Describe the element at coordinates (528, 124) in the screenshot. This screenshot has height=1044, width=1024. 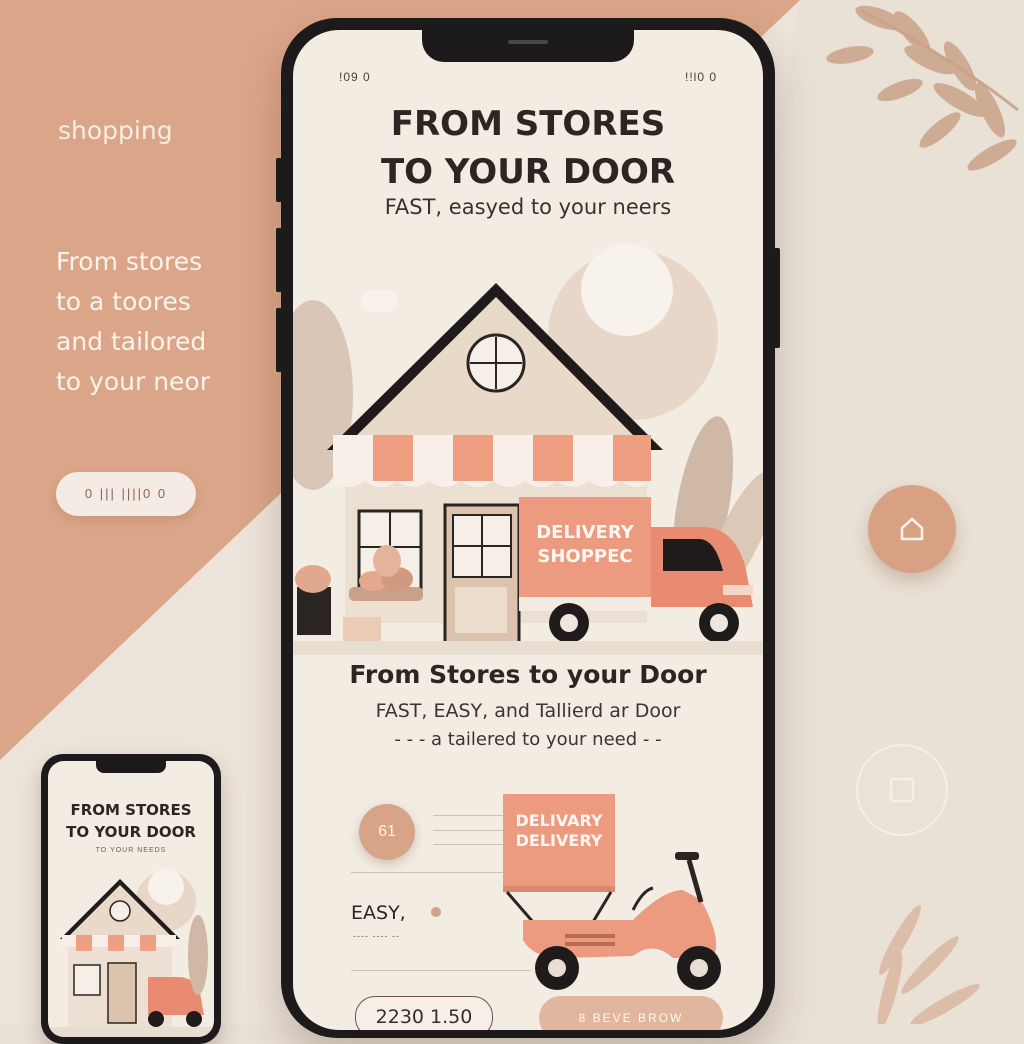
I see `hero-title-line: FROM STORES` at that location.